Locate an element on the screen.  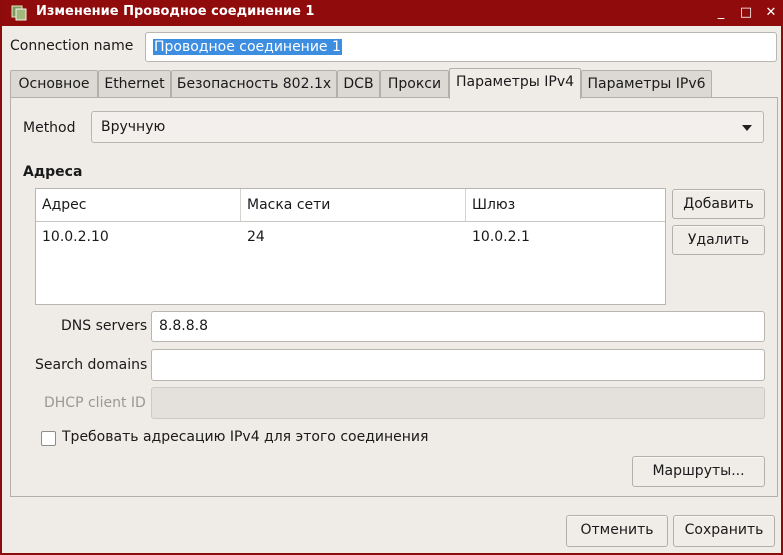
search-domains-field is located at coordinates (458, 365).